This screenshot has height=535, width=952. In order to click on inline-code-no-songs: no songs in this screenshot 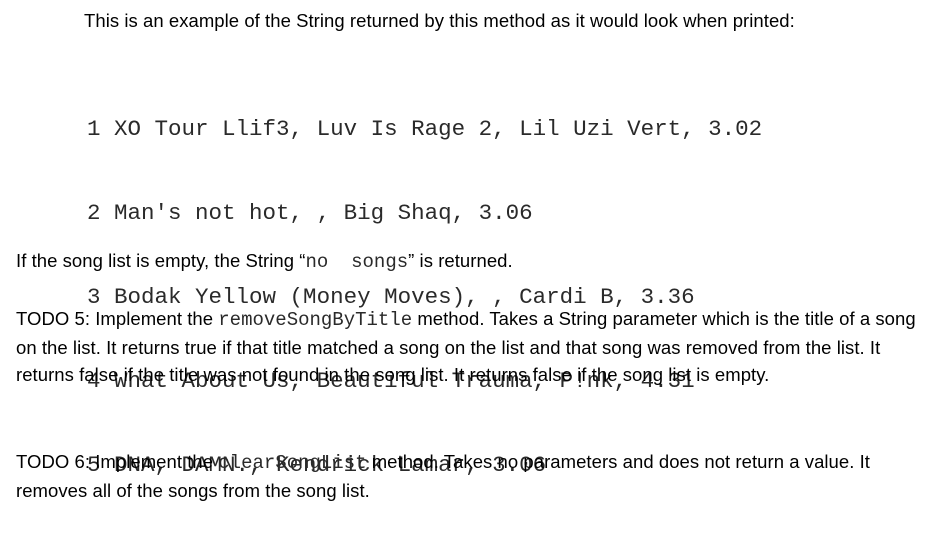, I will do `click(357, 262)`.